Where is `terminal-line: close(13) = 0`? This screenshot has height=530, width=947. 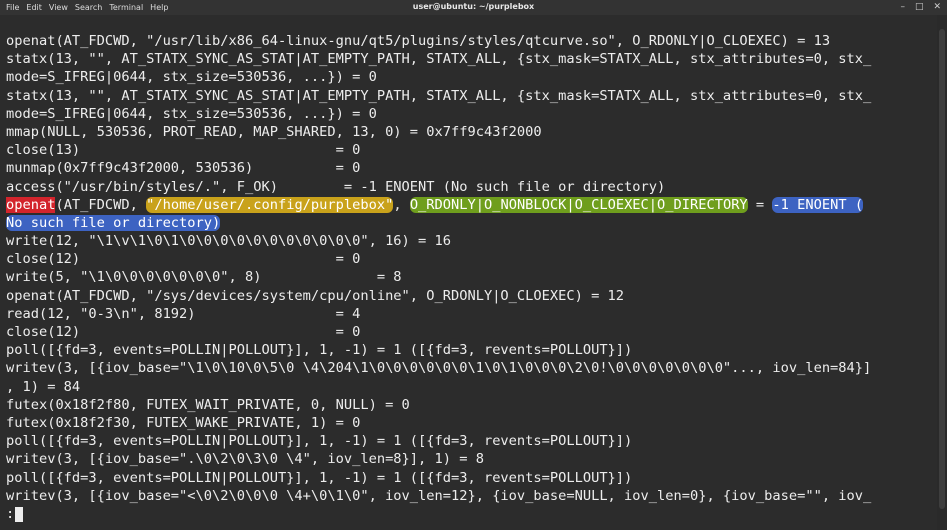
terminal-line: close(13) = 0 is located at coordinates (183, 150).